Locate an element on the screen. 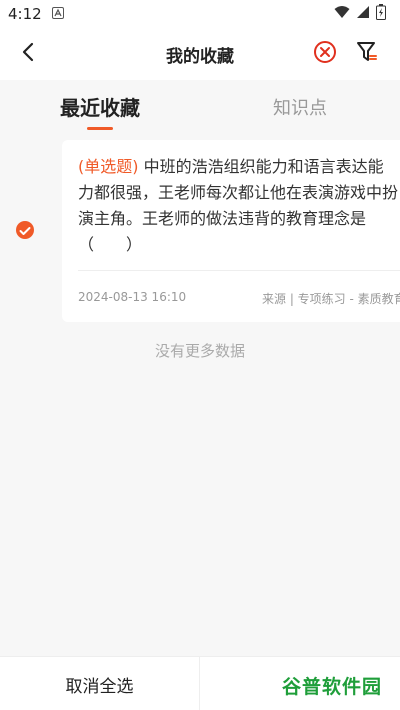 Image resolution: width=400 pixels, height=710 pixels. back-button is located at coordinates (28, 54).